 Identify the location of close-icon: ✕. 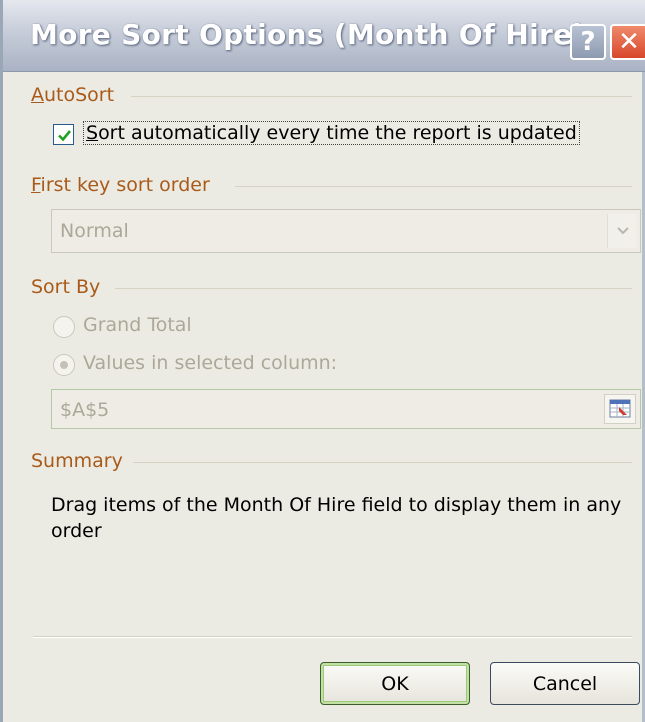
(629, 42).